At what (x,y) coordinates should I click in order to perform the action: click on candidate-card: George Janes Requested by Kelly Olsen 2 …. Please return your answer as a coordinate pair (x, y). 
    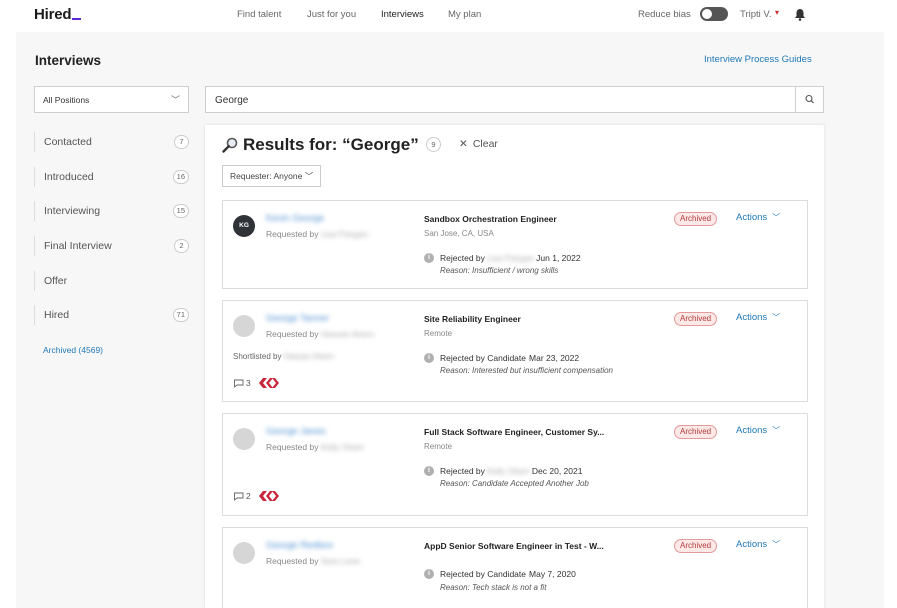
    Looking at the image, I should click on (515, 464).